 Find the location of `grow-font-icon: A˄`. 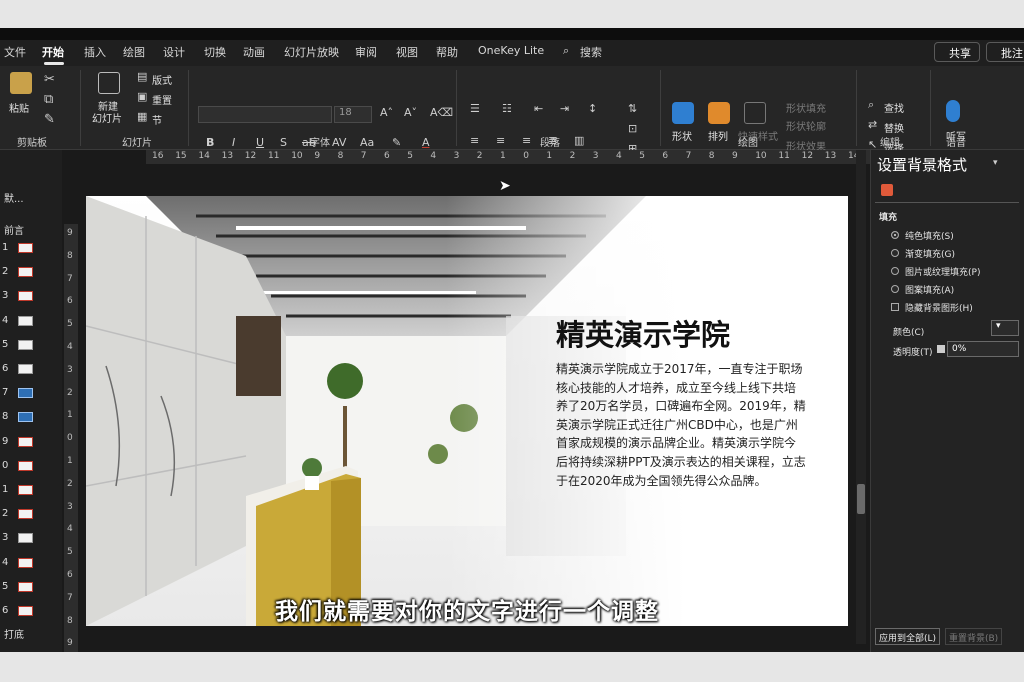

grow-font-icon: A˄ is located at coordinates (386, 112).